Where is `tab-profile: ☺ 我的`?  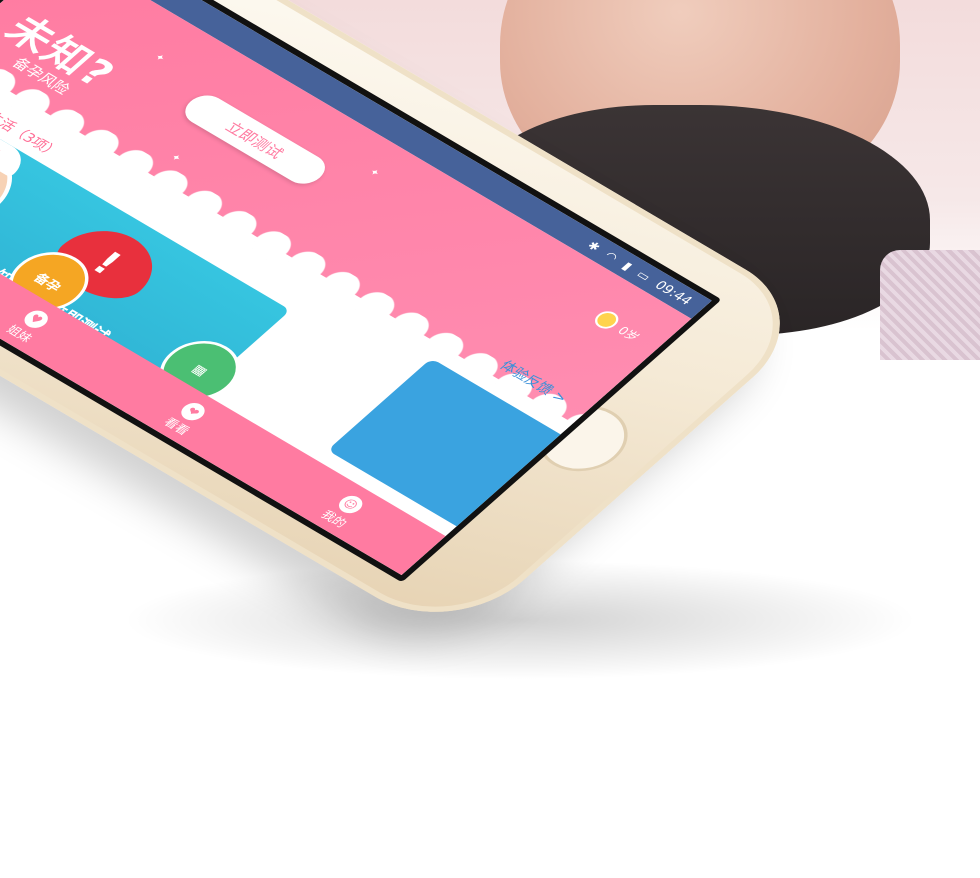 tab-profile: ☺ 我的 is located at coordinates (342, 510).